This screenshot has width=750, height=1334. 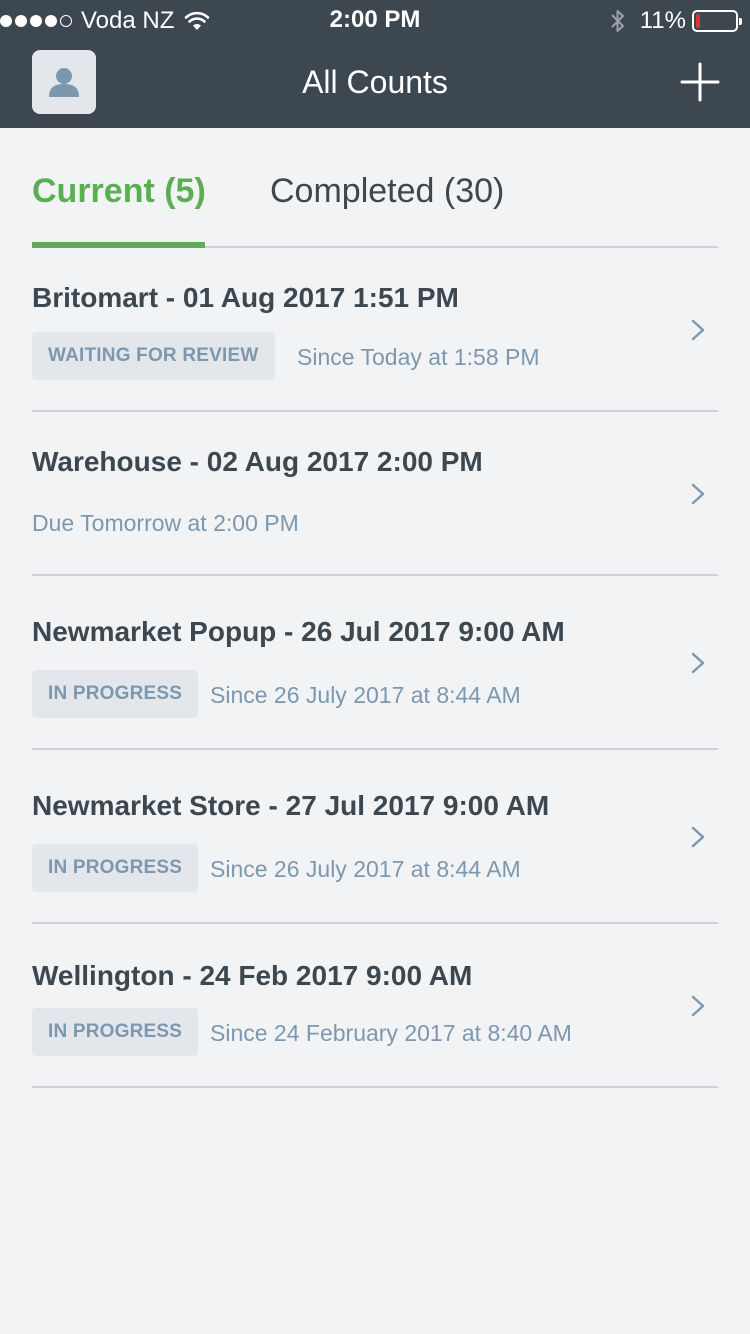 I want to click on status-badge: WAITING FOR REVIEW, so click(x=153, y=356).